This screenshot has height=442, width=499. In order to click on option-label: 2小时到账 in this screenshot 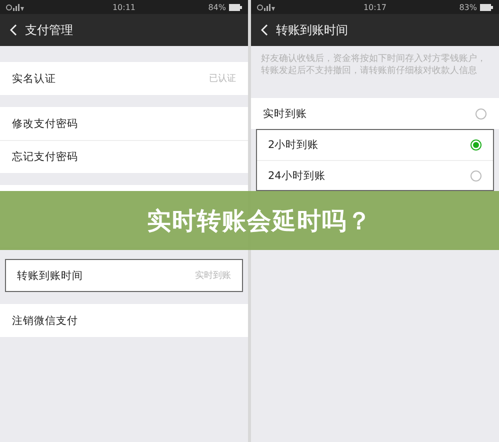, I will do `click(293, 145)`.